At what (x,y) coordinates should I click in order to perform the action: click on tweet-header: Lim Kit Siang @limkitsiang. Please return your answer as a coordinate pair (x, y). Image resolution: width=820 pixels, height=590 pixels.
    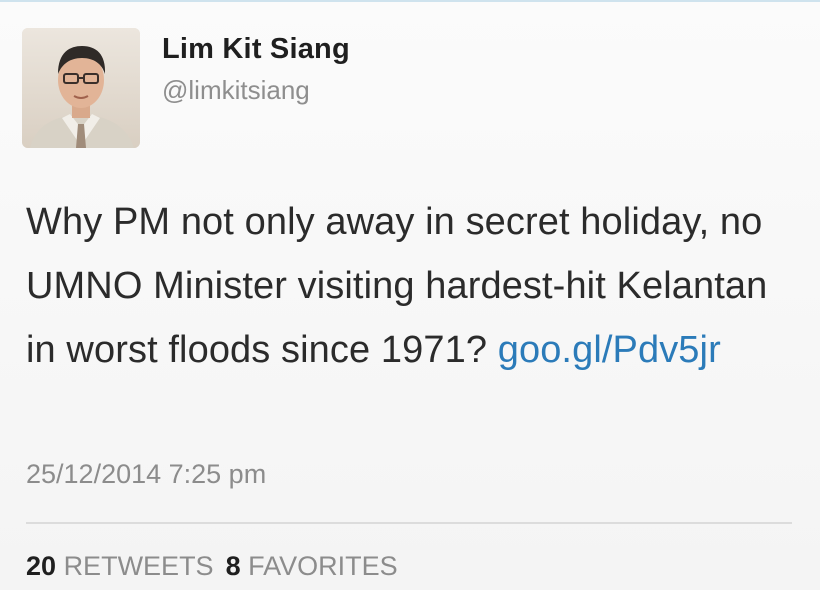
    Looking at the image, I should click on (186, 89).